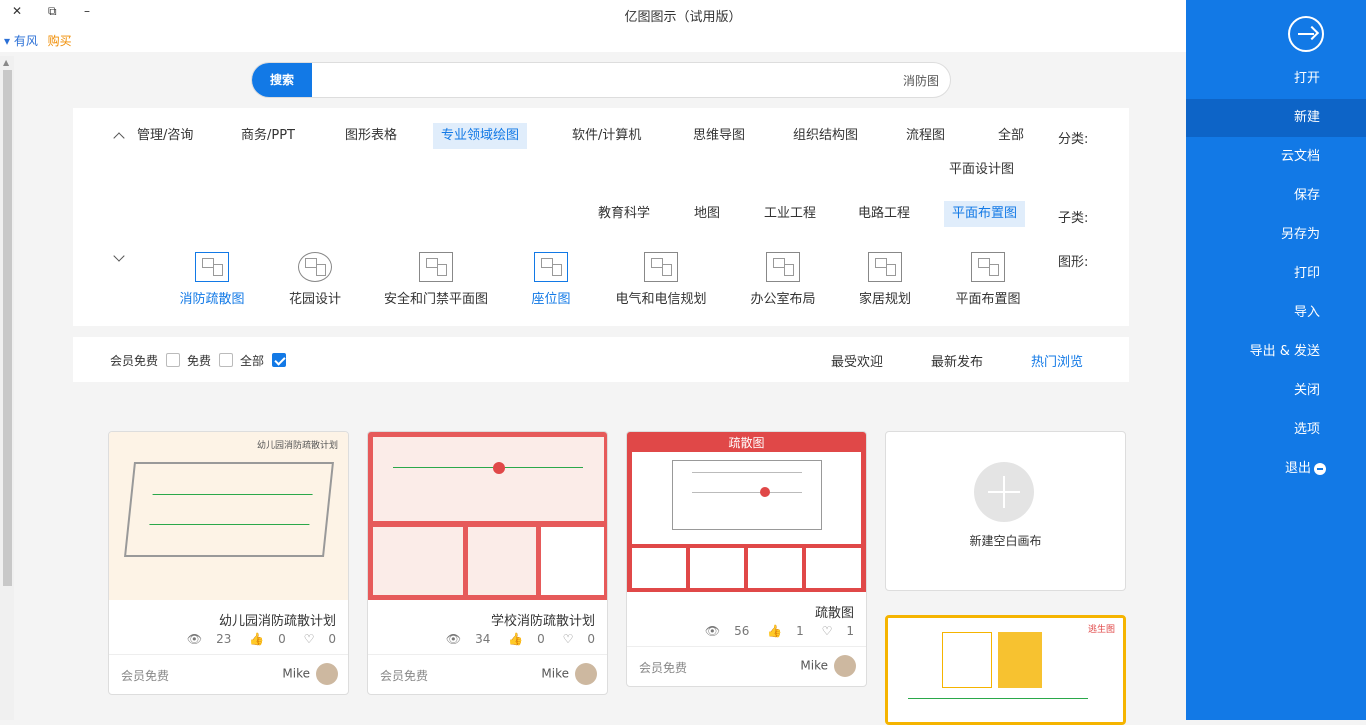 The height and width of the screenshot is (725, 1366). I want to click on subtype-label: 子类:, so click(1073, 218).